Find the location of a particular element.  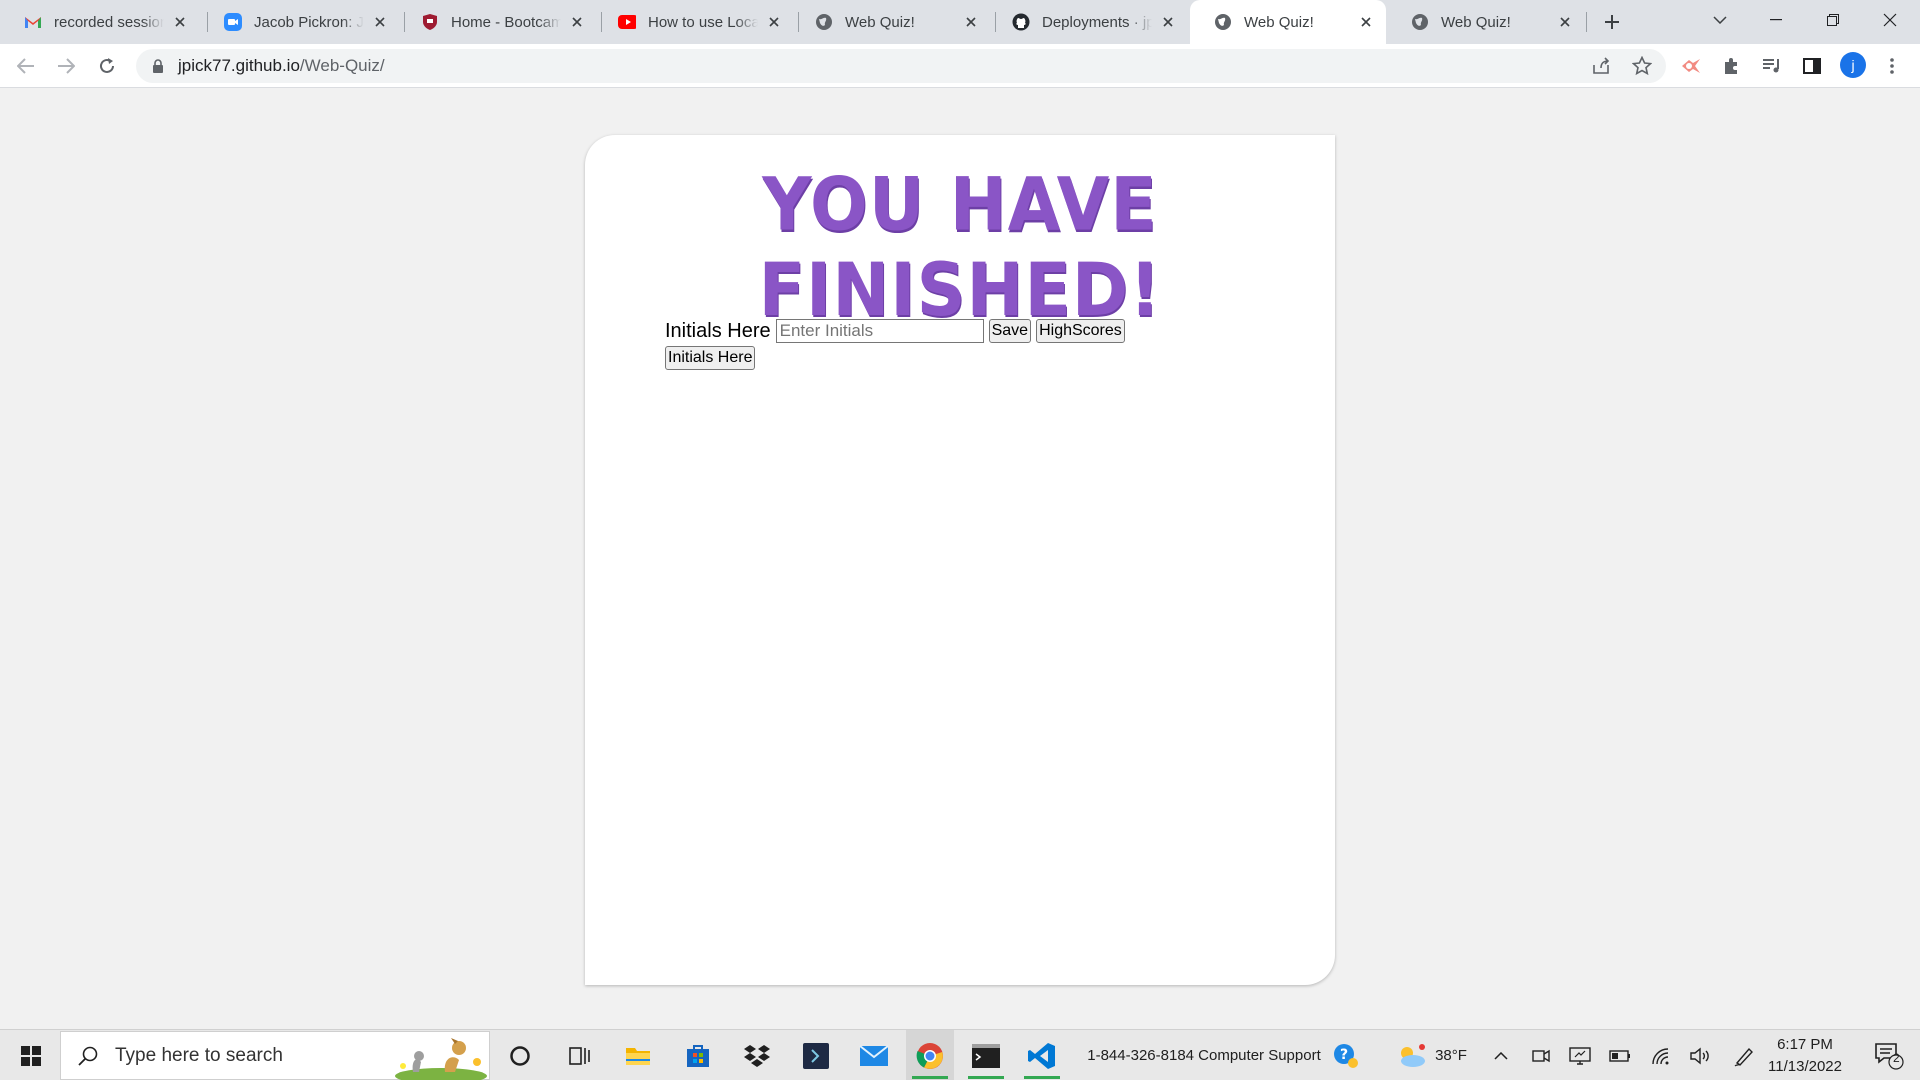

powershell-button is located at coordinates (816, 1055).